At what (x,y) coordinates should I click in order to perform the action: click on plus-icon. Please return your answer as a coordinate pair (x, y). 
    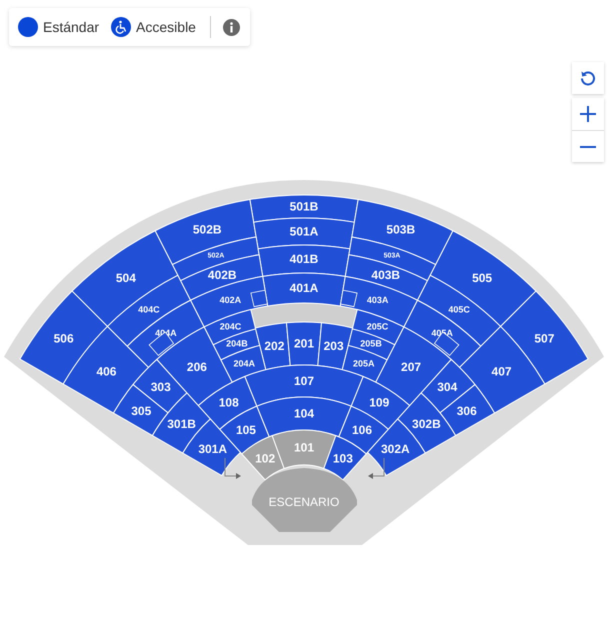
    Looking at the image, I should click on (588, 114).